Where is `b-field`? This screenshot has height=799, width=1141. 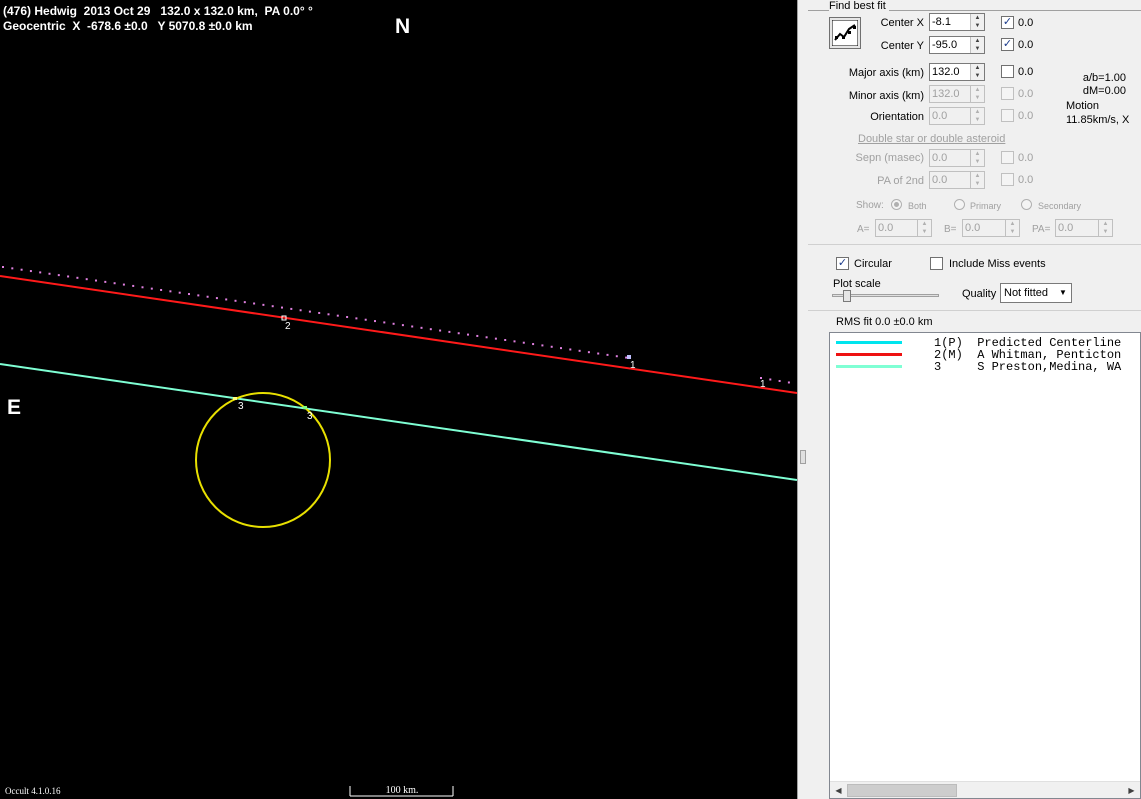
b-field is located at coordinates (984, 228).